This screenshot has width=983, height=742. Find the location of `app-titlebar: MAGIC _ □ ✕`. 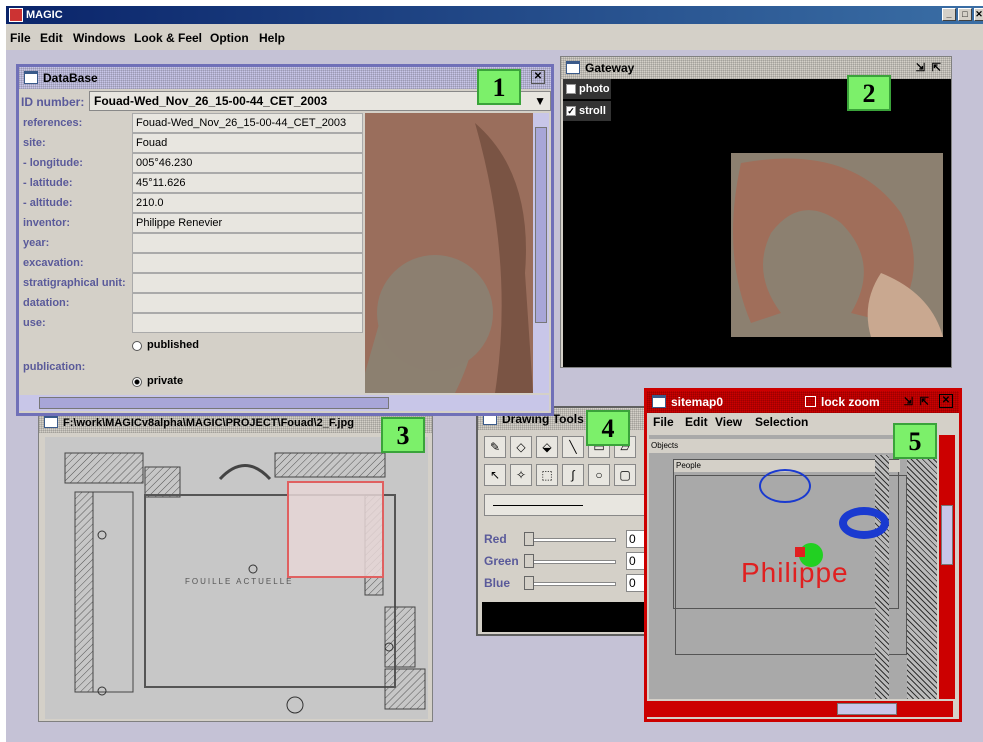

app-titlebar: MAGIC _ □ ✕ is located at coordinates (494, 15).